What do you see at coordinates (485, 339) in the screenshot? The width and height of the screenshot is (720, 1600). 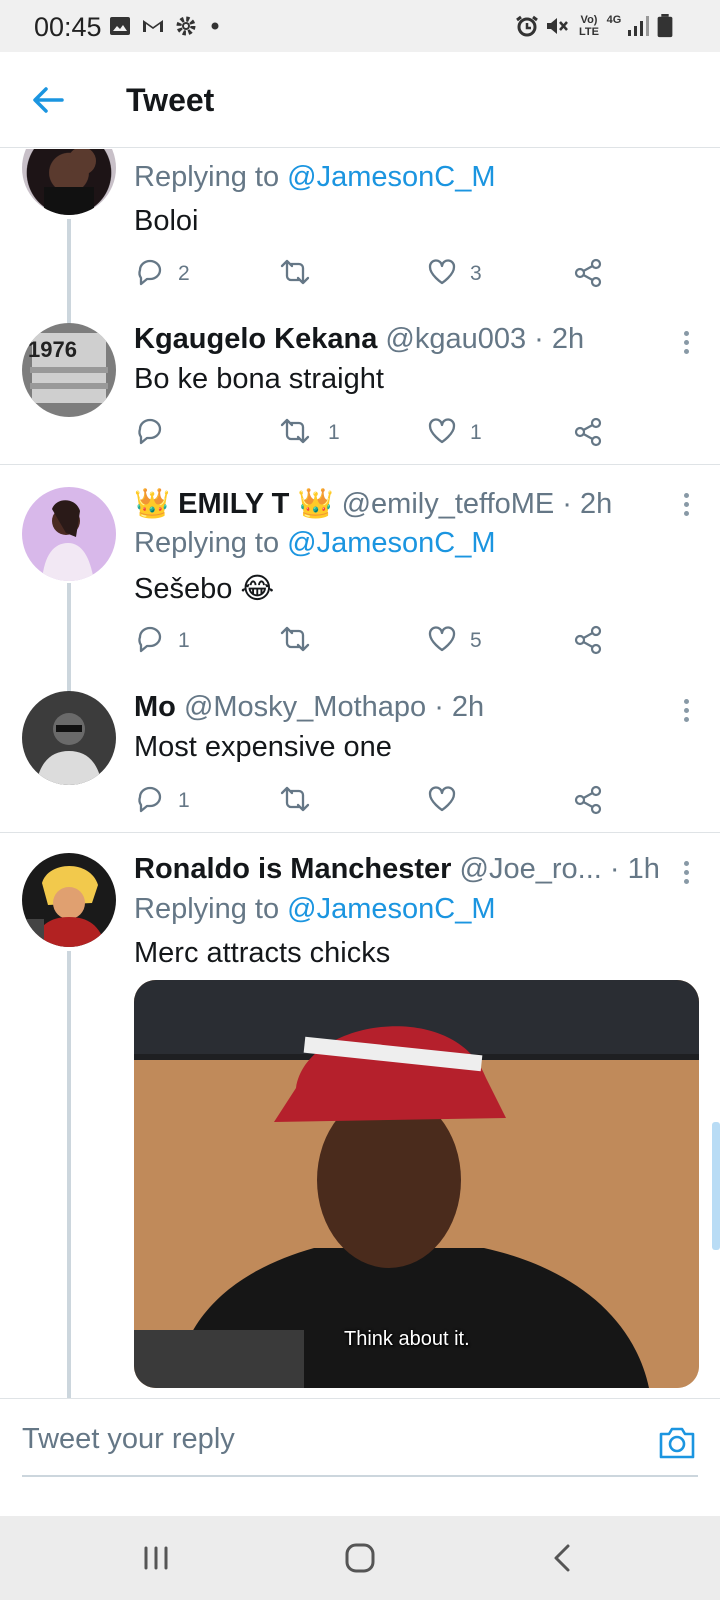 I see `author-meta: @kgau003 · 2h` at bounding box center [485, 339].